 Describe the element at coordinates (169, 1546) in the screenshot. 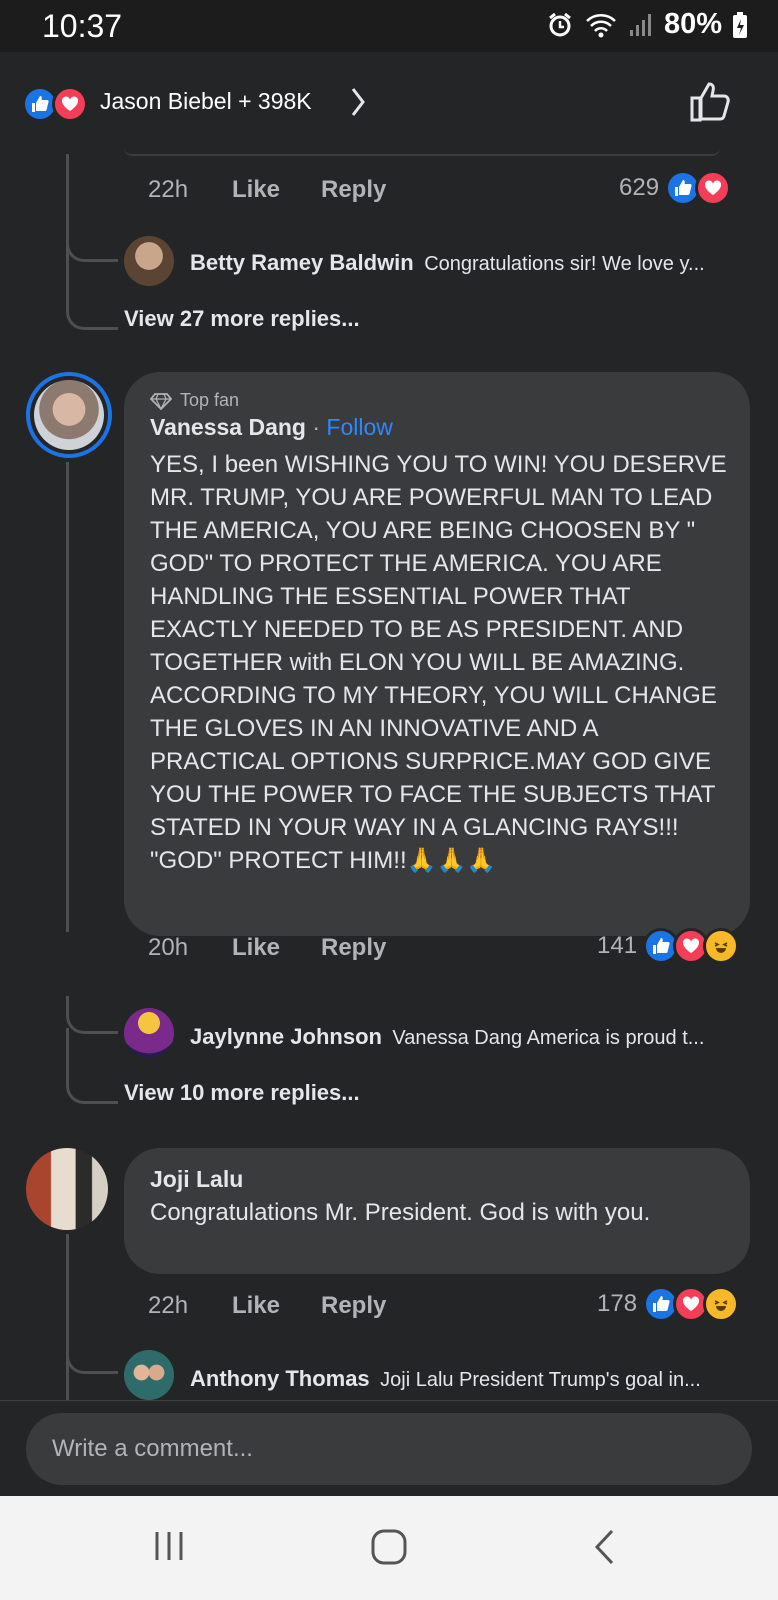

I see `recents-icon` at that location.